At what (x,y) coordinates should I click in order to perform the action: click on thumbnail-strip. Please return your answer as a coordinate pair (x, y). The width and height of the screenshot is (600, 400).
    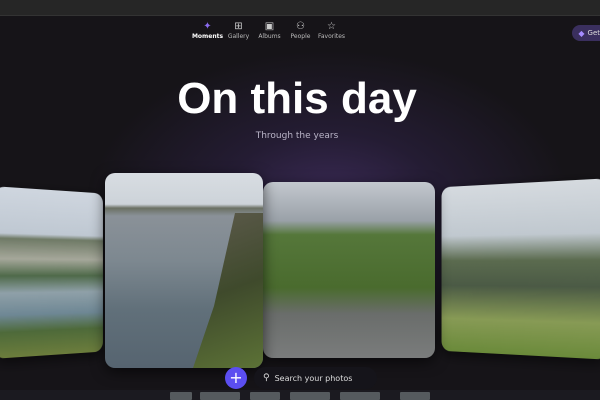
    Looking at the image, I should click on (300, 395).